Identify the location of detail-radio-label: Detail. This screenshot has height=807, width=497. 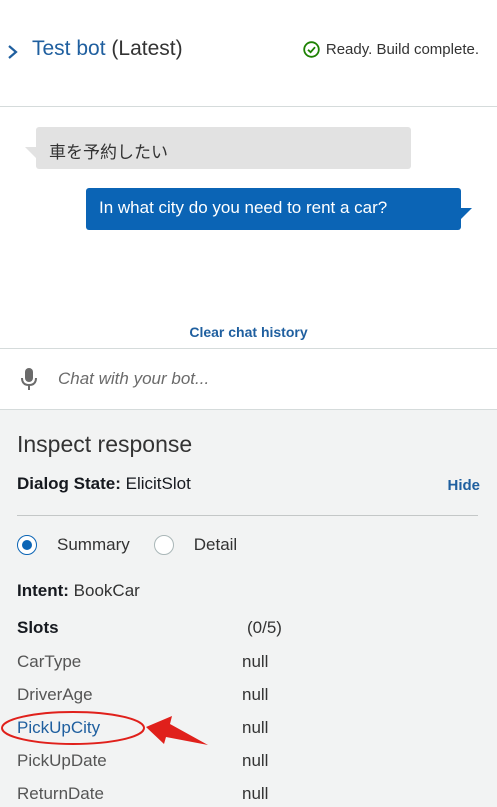
(215, 545).